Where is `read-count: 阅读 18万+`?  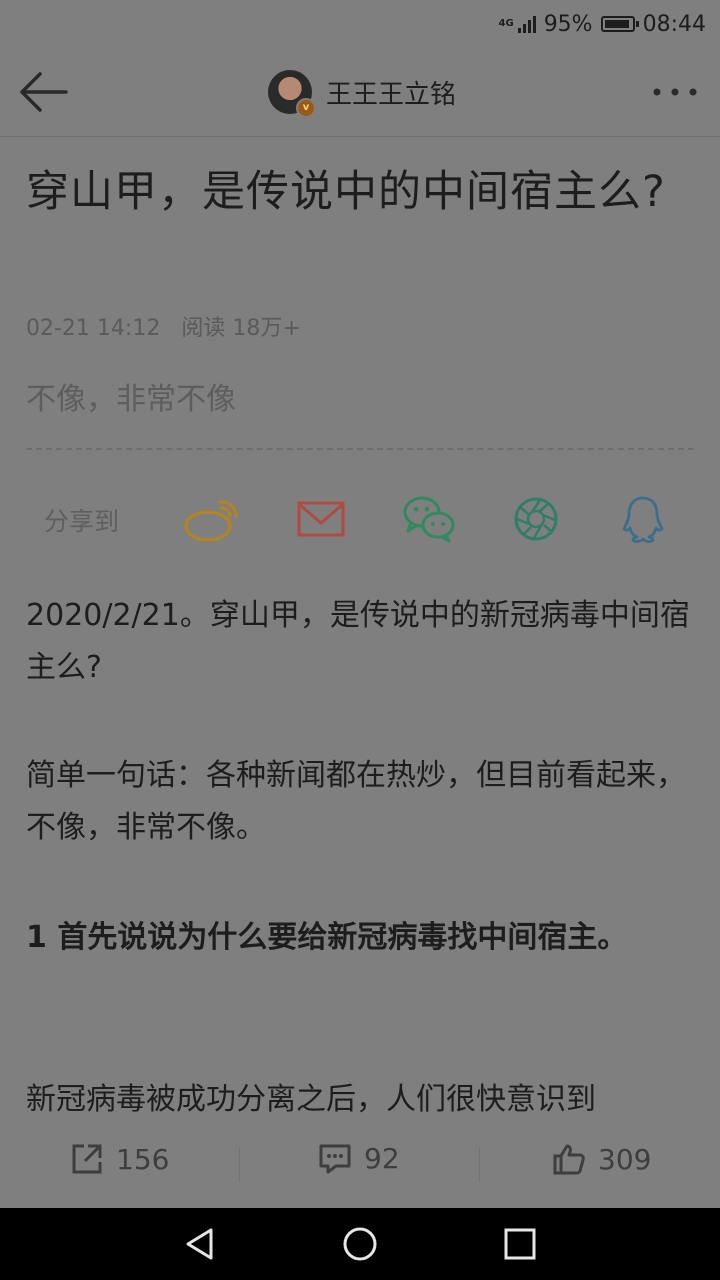
read-count: 阅读 18万+ is located at coordinates (241, 328).